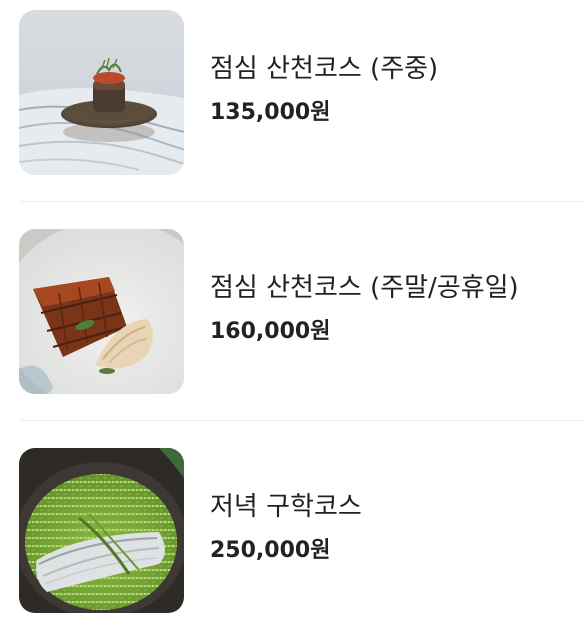 The width and height of the screenshot is (584, 638). What do you see at coordinates (270, 112) in the screenshot?
I see `course-price: 135,000원` at bounding box center [270, 112].